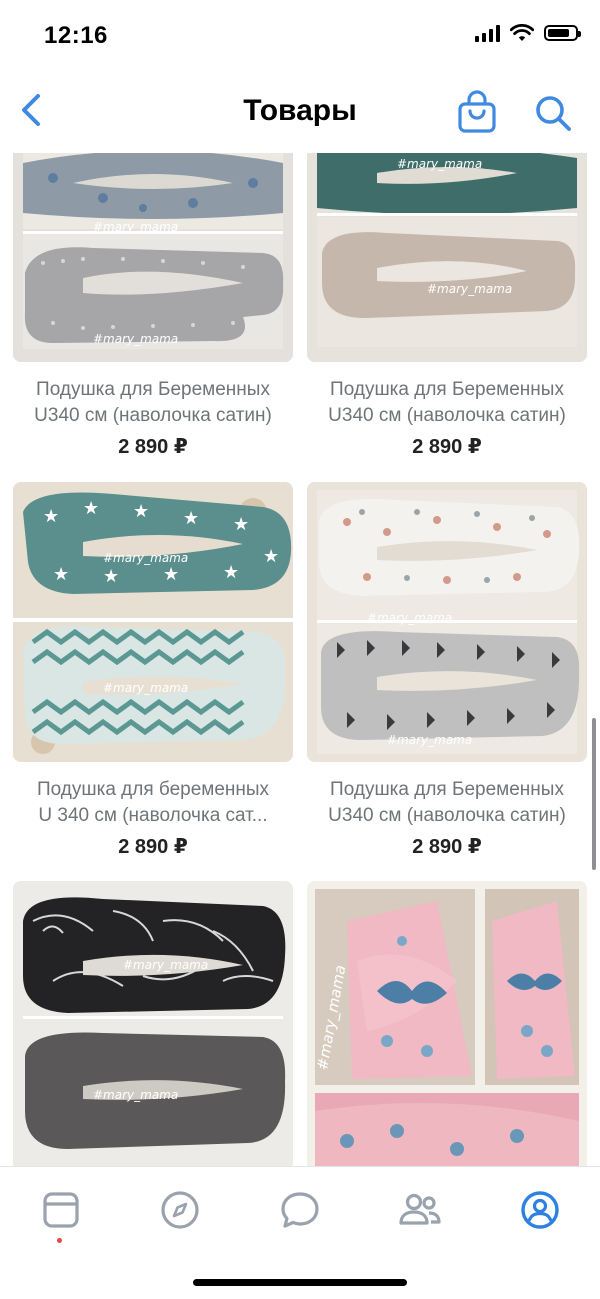  Describe the element at coordinates (300, 1282) in the screenshot. I see `home-indicator` at that location.